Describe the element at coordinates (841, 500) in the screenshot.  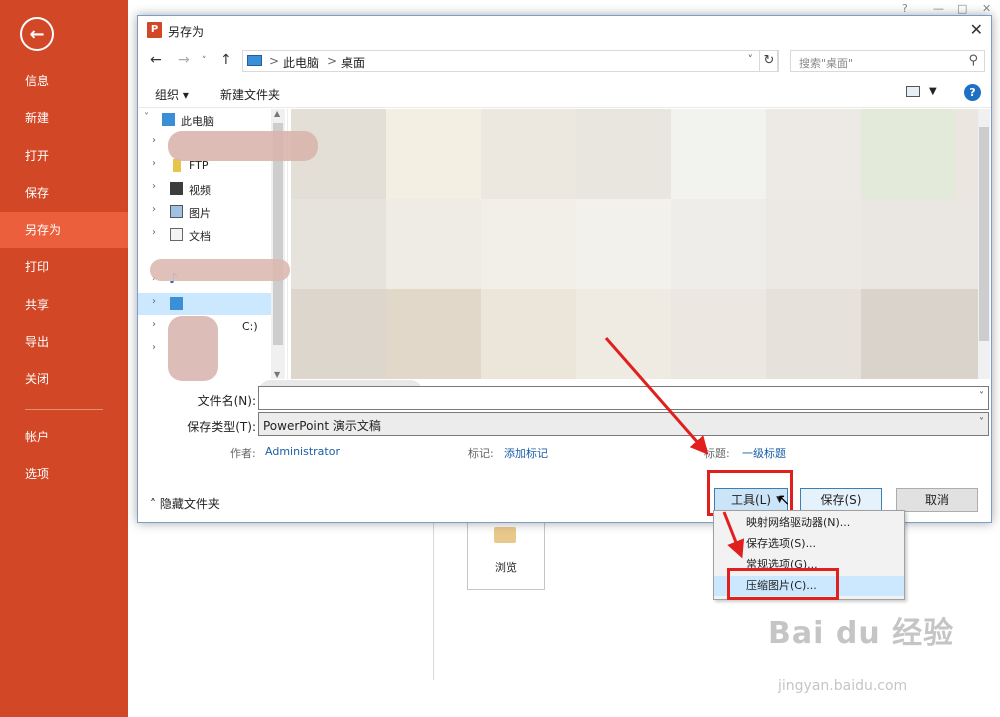
I see `save-button: 保存(S)` at that location.